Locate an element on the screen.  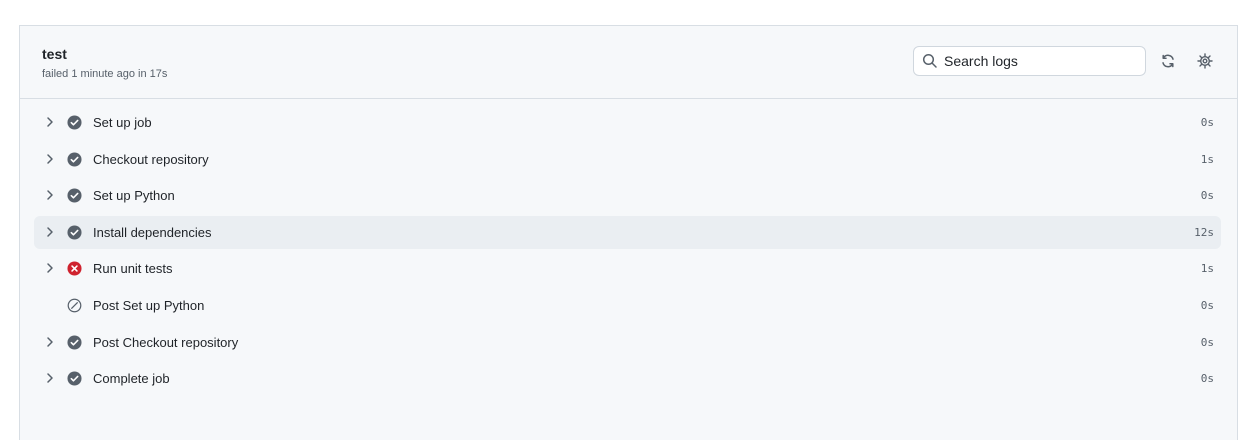
step-name: Set up Python is located at coordinates (134, 196).